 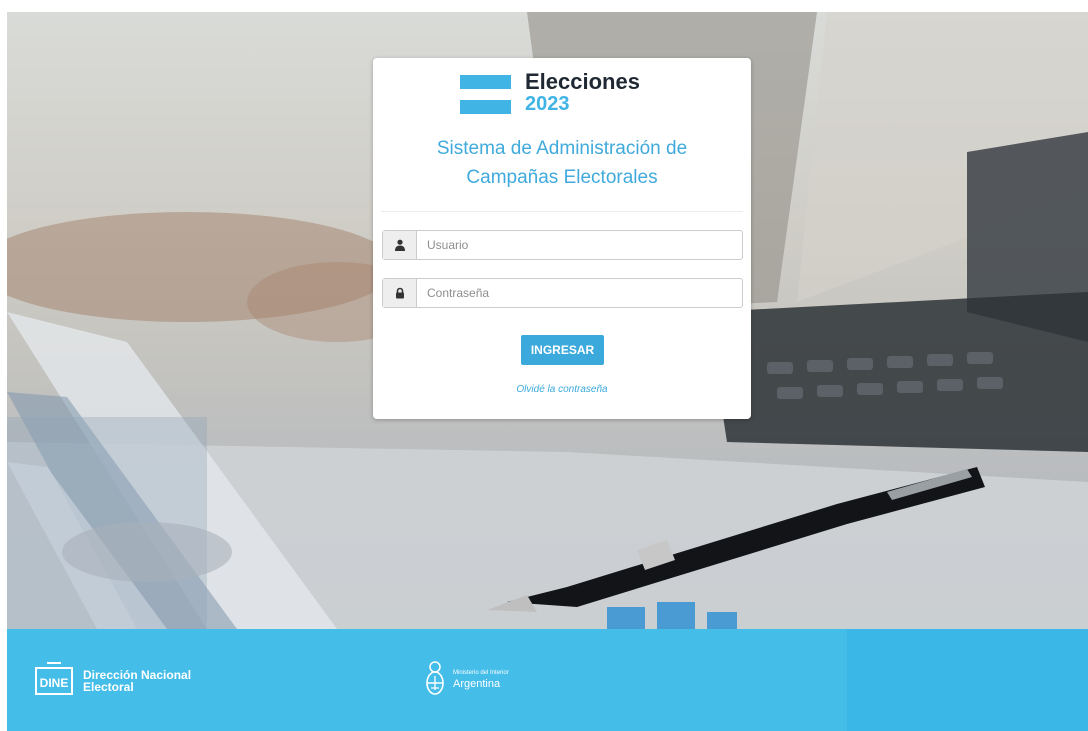 What do you see at coordinates (108, 687) in the screenshot?
I see `dine-line-2: Electoral` at bounding box center [108, 687].